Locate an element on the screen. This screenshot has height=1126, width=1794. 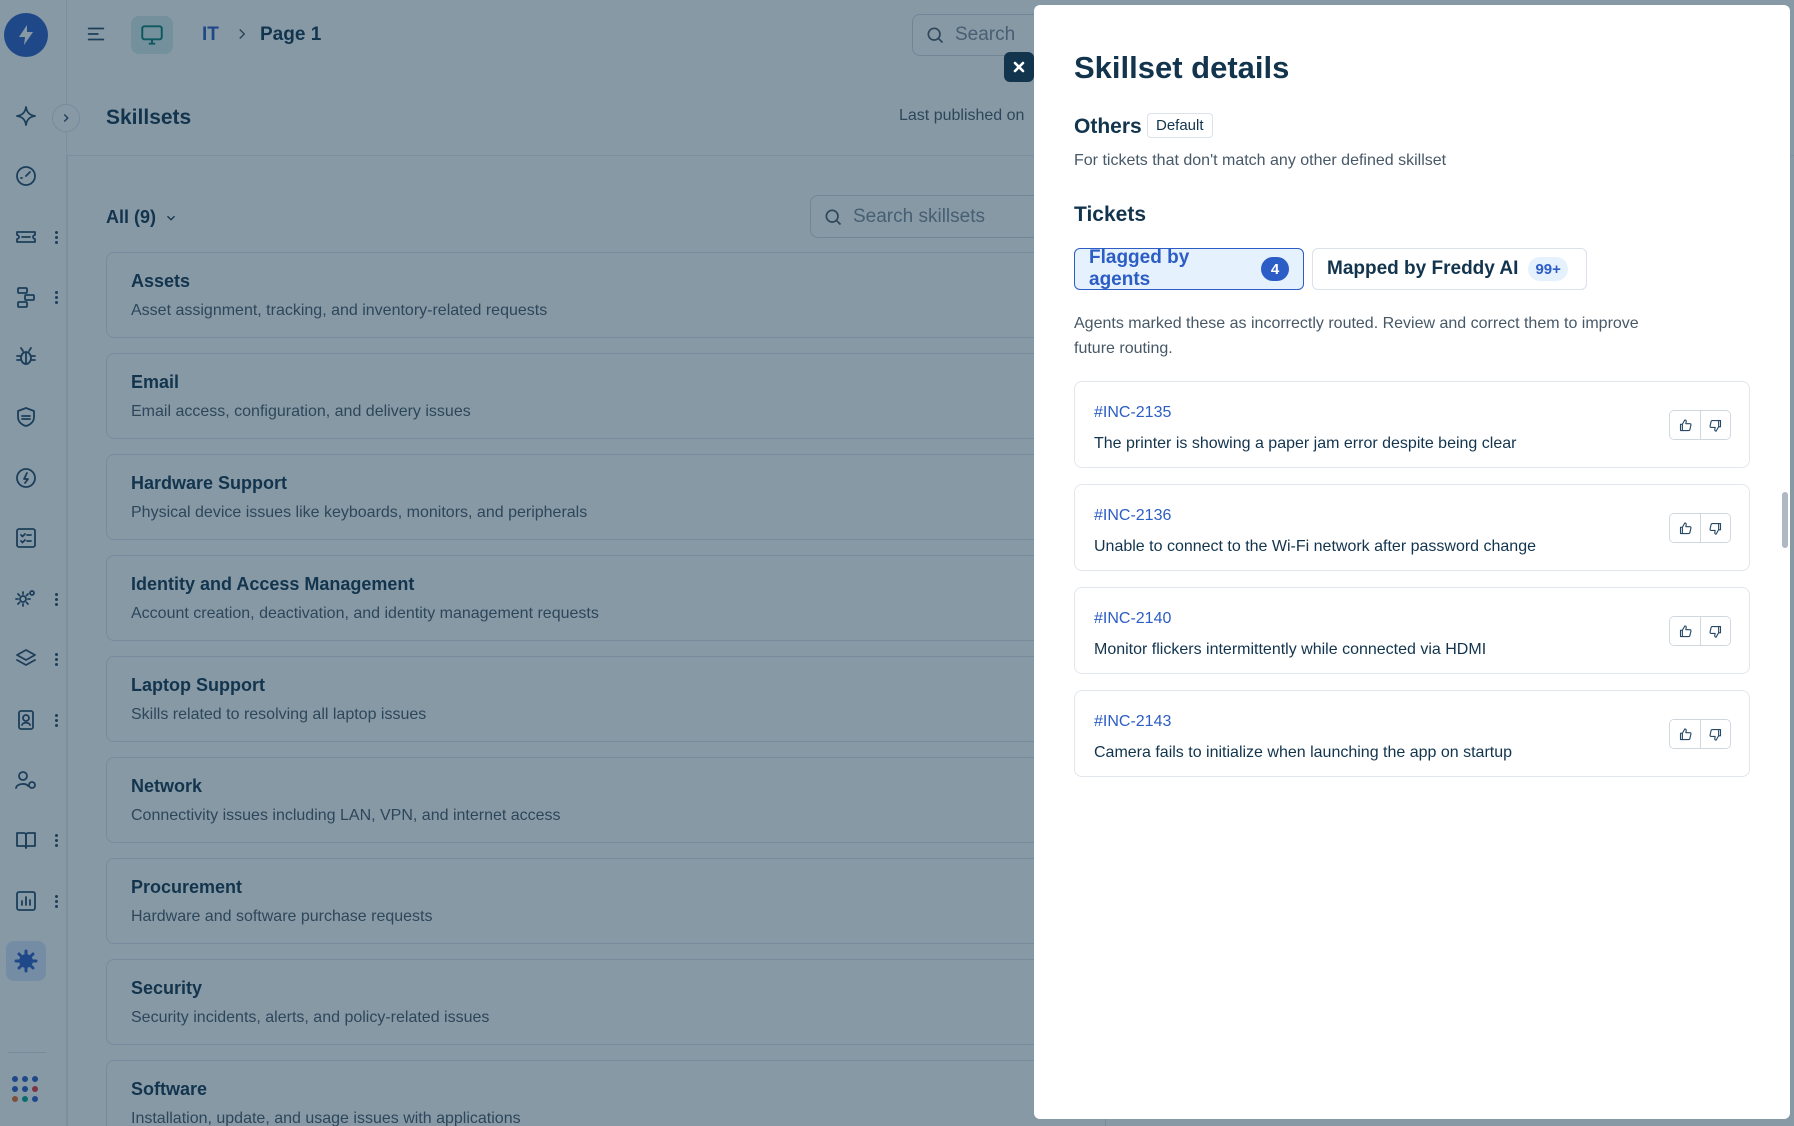
close-drawer-button is located at coordinates (1019, 67).